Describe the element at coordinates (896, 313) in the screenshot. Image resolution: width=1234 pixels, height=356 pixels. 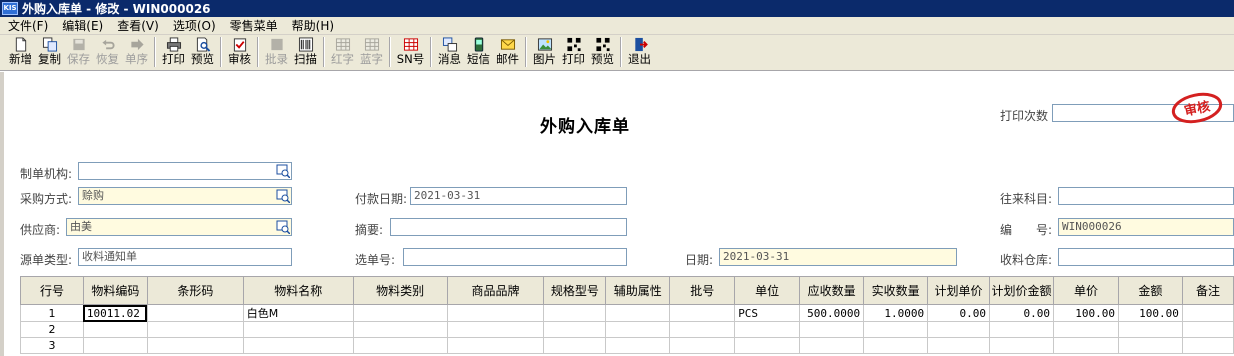
I see `cell-qty-received: 1.0000` at that location.